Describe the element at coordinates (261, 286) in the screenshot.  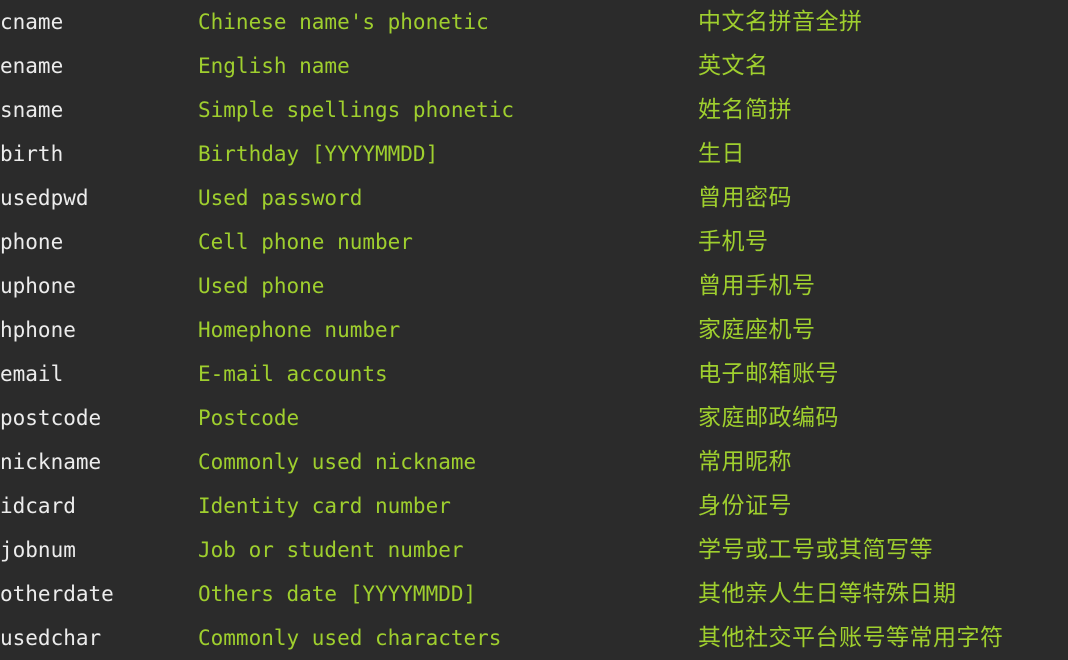
I see `field-description-en: Used phone` at that location.